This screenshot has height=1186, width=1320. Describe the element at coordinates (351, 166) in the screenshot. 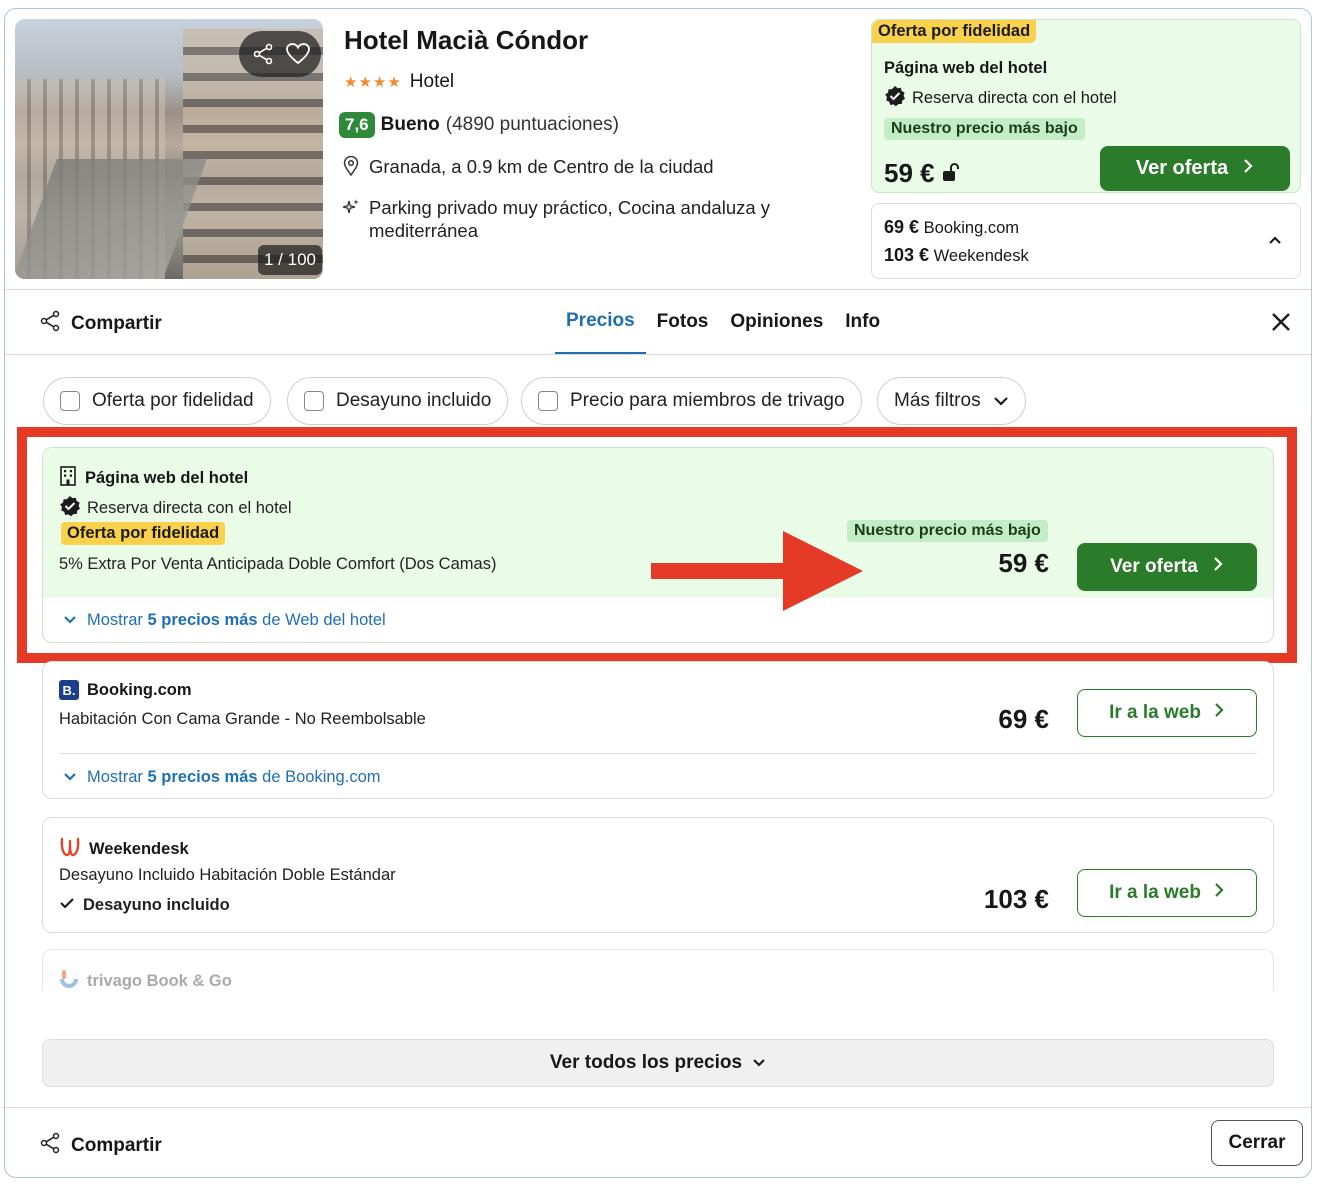

I see `location-pin-icon` at that location.